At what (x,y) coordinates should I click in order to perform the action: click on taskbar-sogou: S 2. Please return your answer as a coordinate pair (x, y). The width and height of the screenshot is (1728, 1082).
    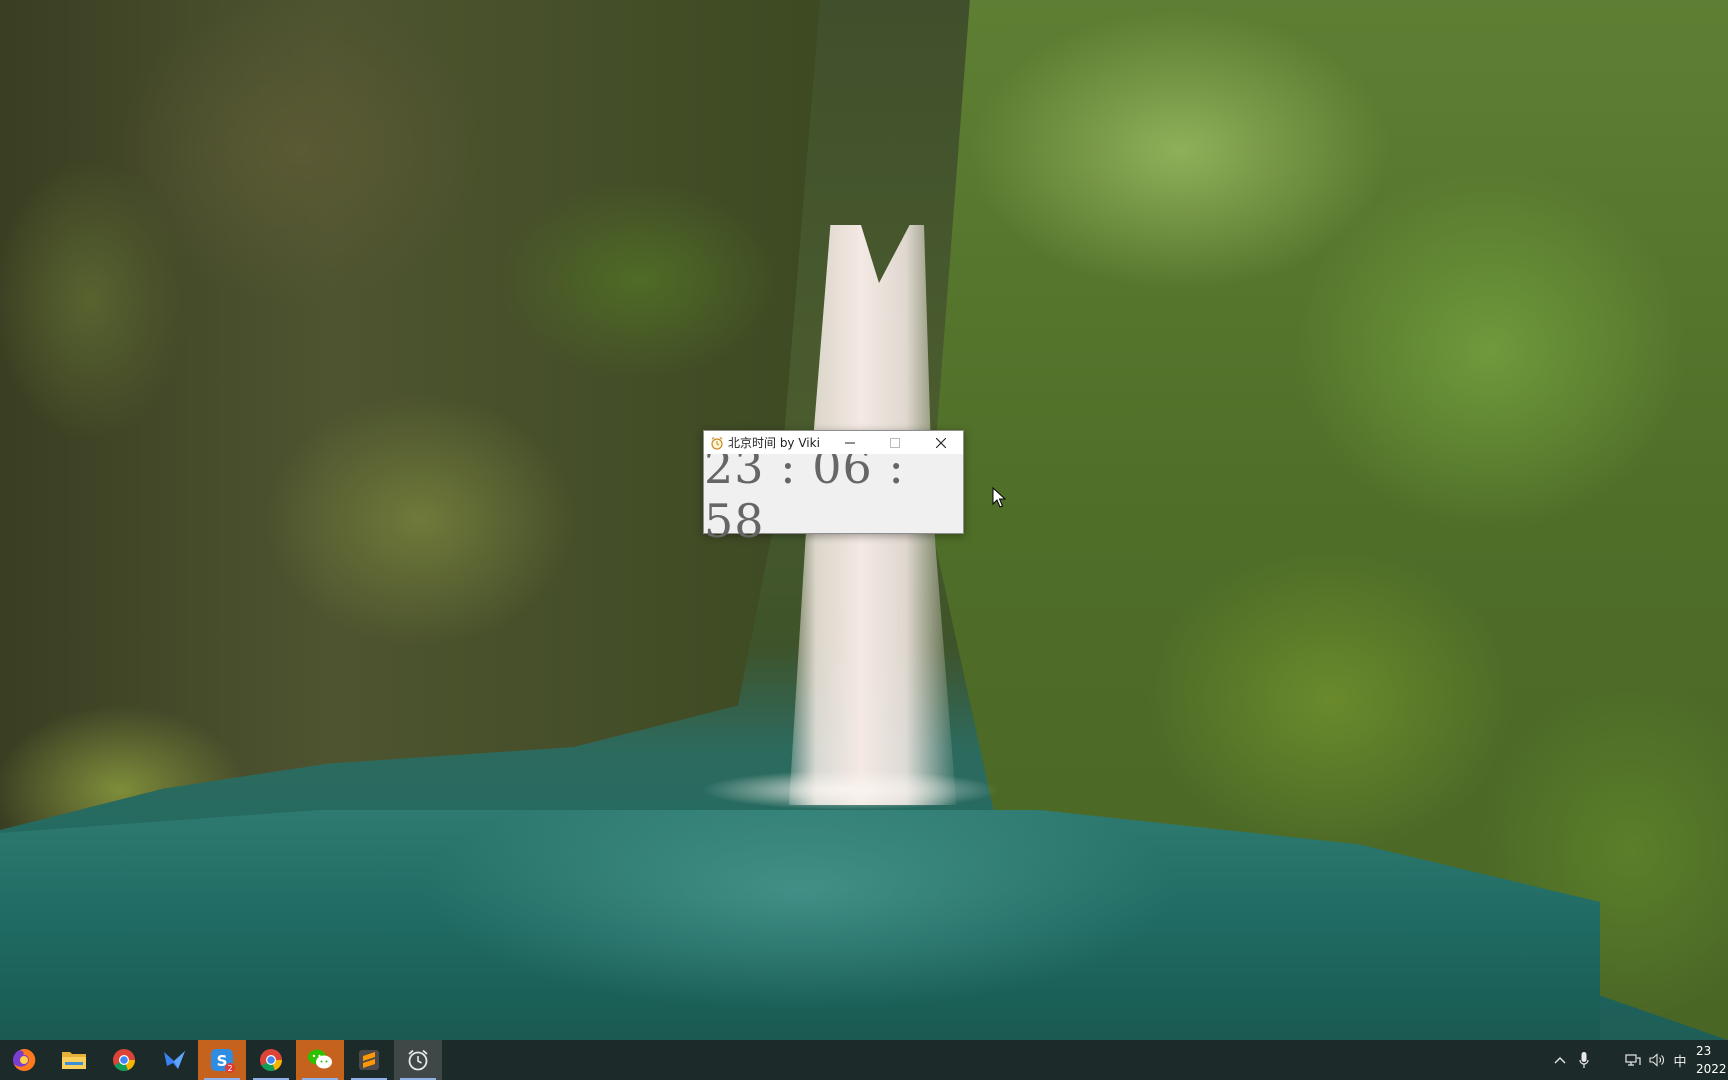
    Looking at the image, I should click on (222, 1060).